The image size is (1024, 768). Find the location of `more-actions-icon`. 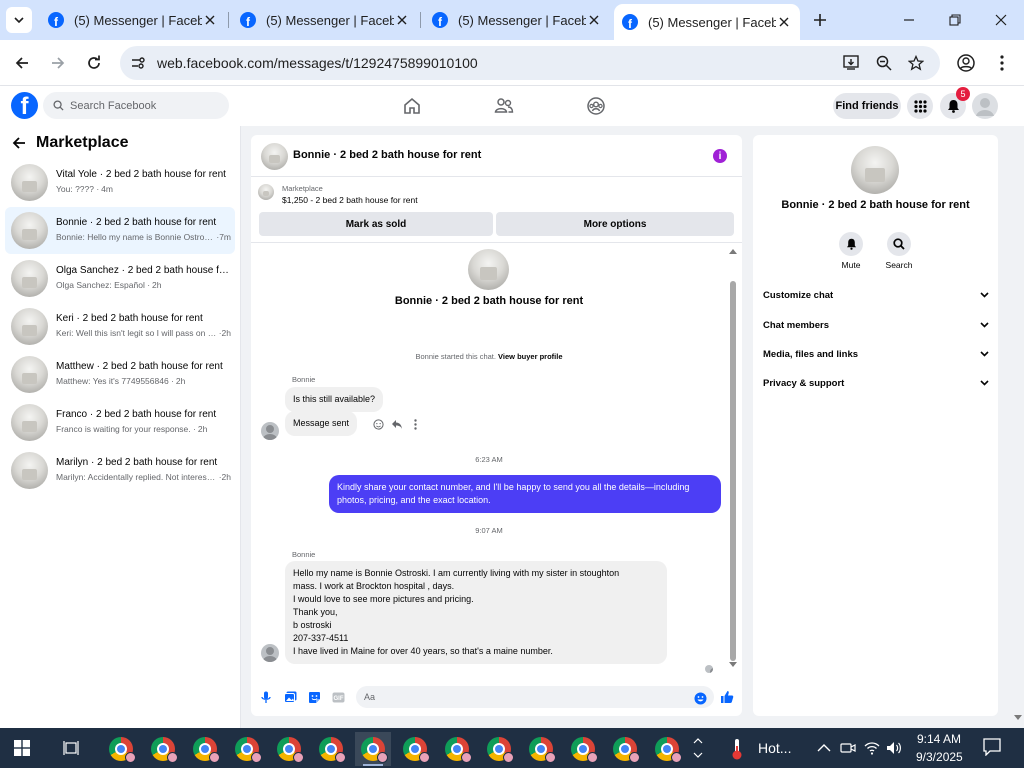

more-actions-icon is located at coordinates (415, 424).